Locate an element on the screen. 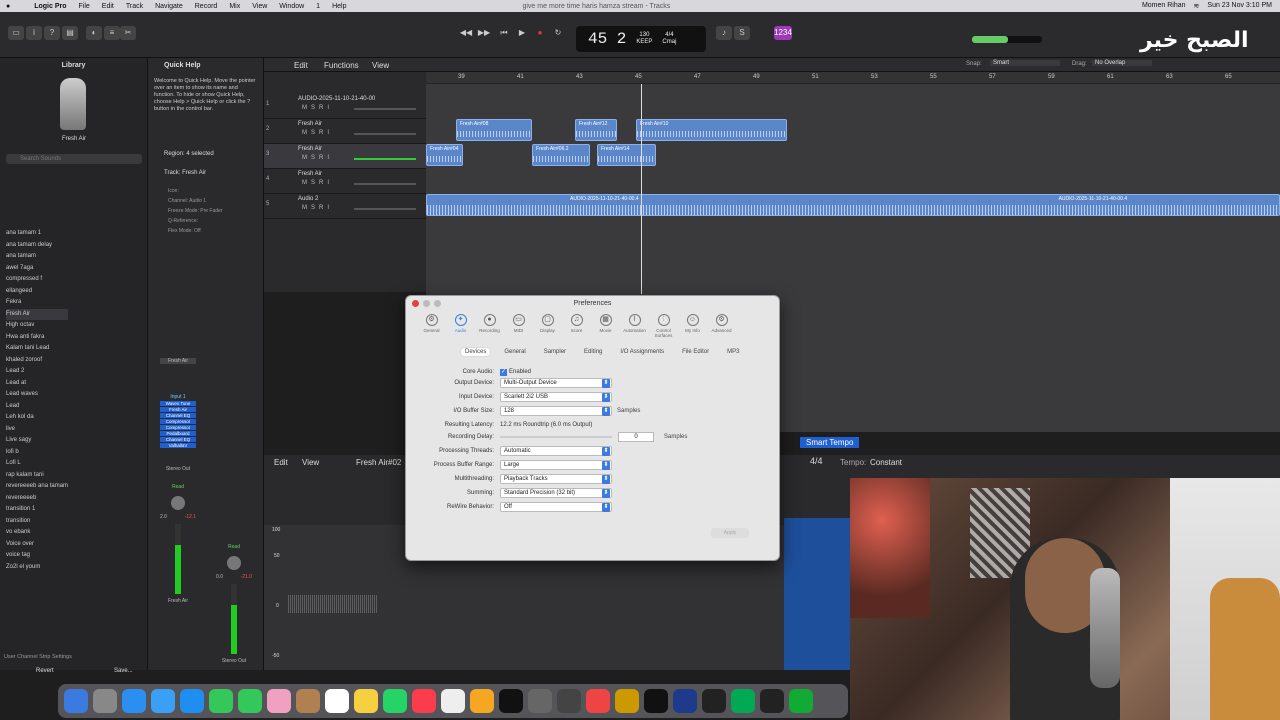  pref-category-automation: ⌇ Automation is located at coordinates (634, 326).